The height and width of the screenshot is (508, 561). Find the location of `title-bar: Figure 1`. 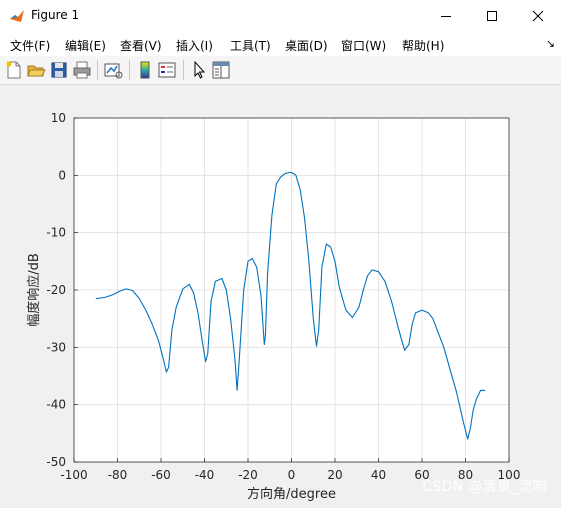

title-bar: Figure 1 is located at coordinates (280, 16).